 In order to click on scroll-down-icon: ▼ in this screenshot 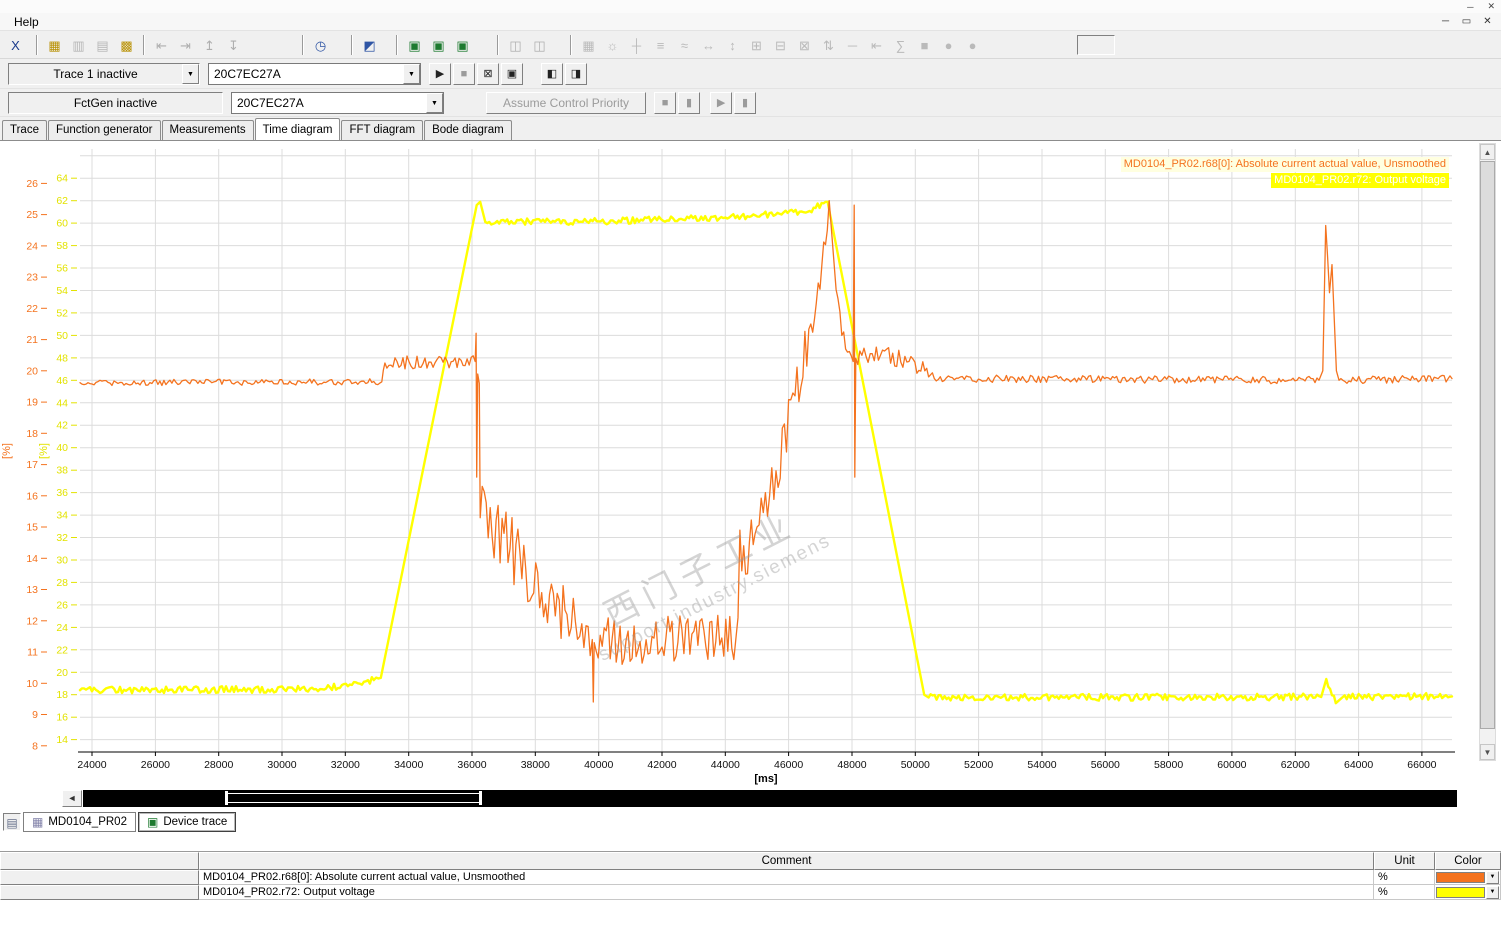, I will do `click(1487, 752)`.